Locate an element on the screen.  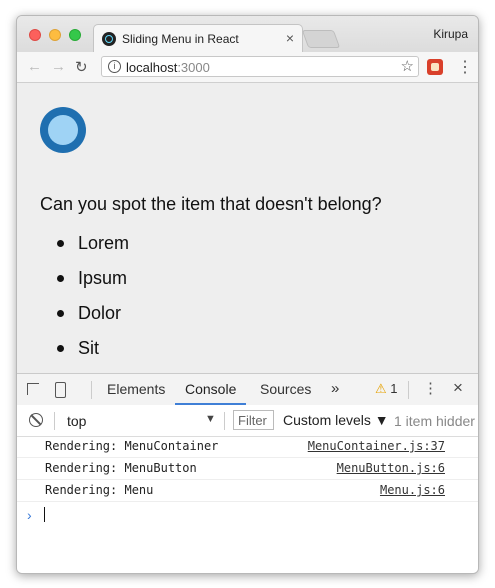
log-text: Rendering: Menu is located at coordinates (99, 490).